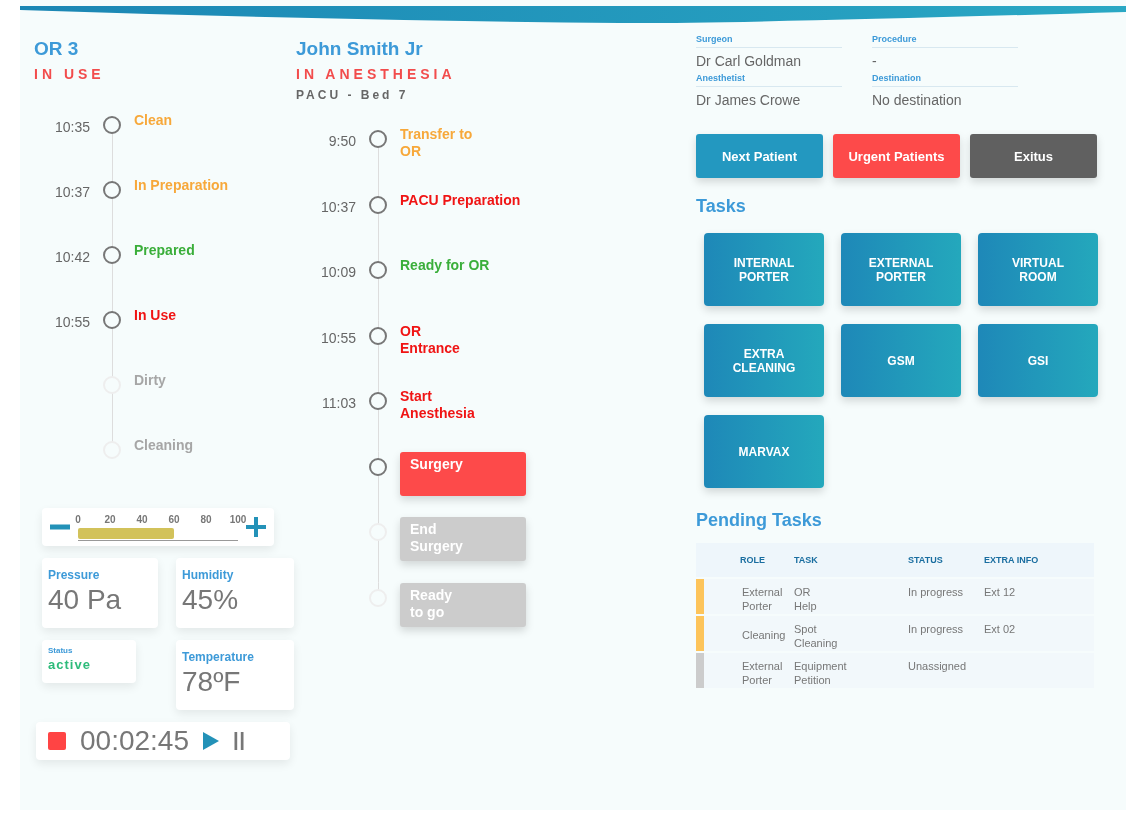 This screenshot has width=1126, height=818. What do you see at coordinates (752, 560) in the screenshot?
I see `column-header: ROLE` at bounding box center [752, 560].